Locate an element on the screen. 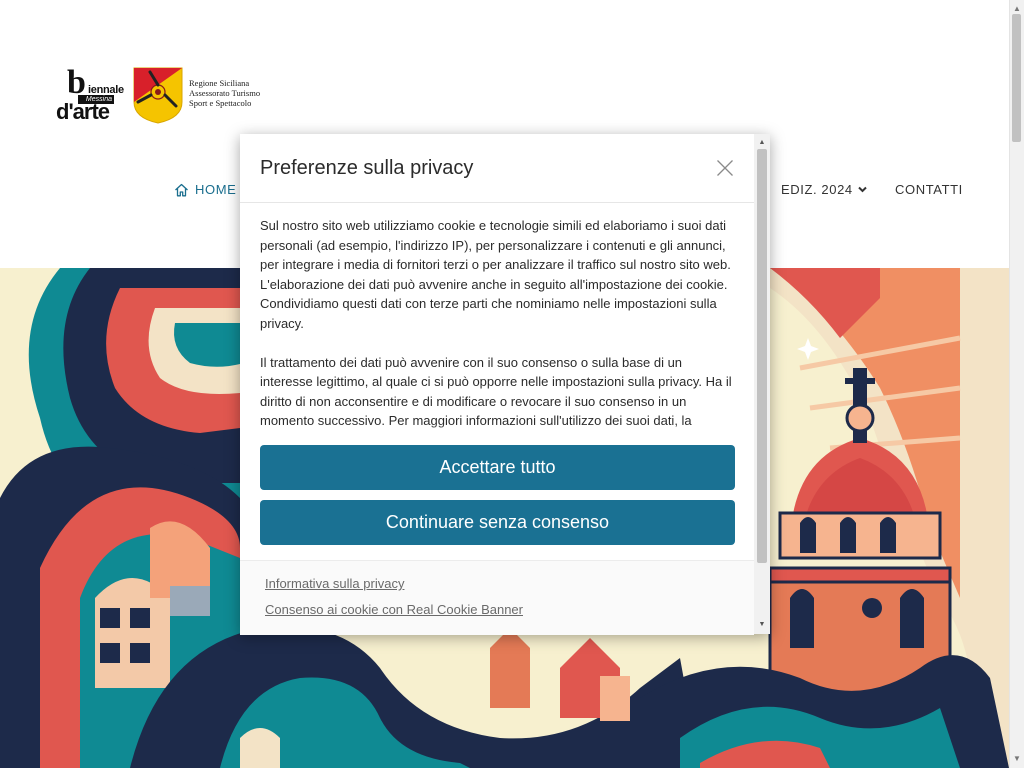 The height and width of the screenshot is (768, 1024). continue-without-consent-button: Continuare senza consenso is located at coordinates (497, 522).